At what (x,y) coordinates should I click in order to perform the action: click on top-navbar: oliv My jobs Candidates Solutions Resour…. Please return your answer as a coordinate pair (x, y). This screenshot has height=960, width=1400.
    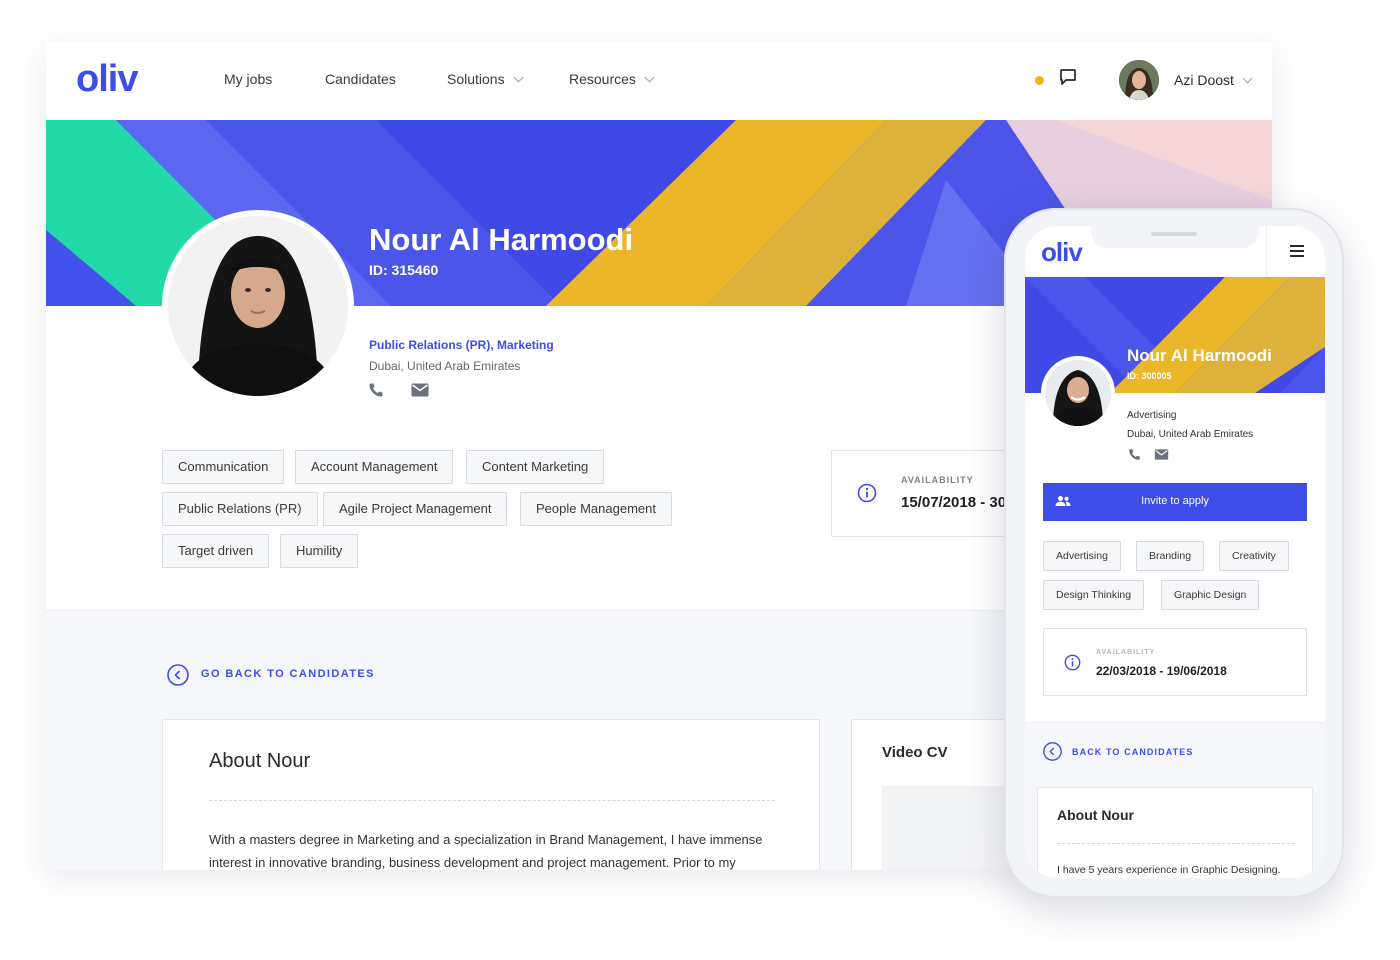
    Looking at the image, I should click on (659, 81).